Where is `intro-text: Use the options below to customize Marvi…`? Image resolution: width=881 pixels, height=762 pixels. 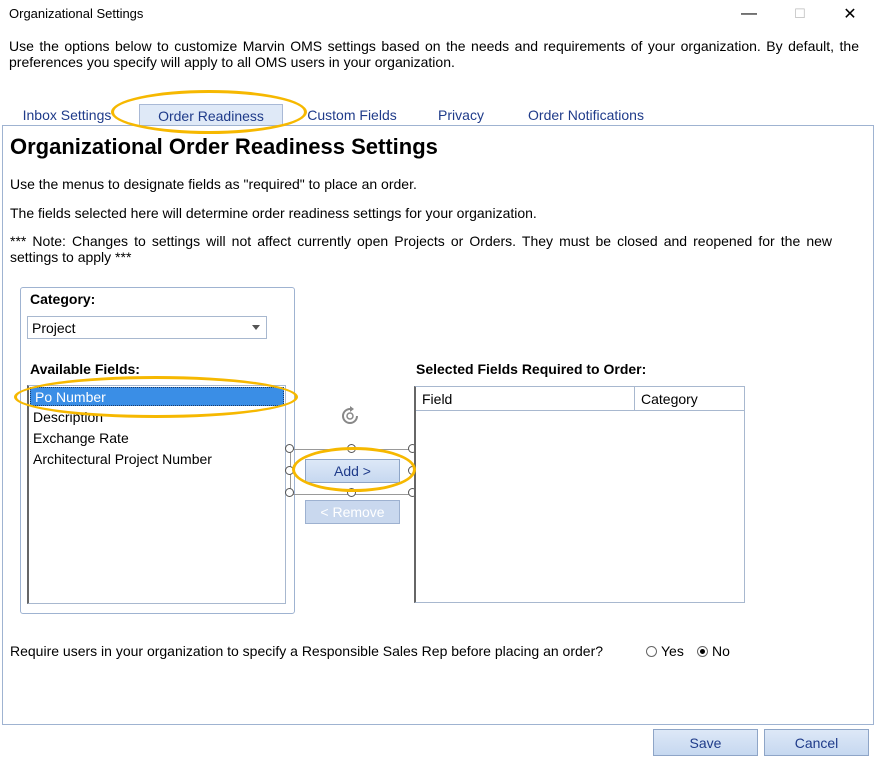
intro-text: Use the options below to customize Marvi… is located at coordinates (434, 54).